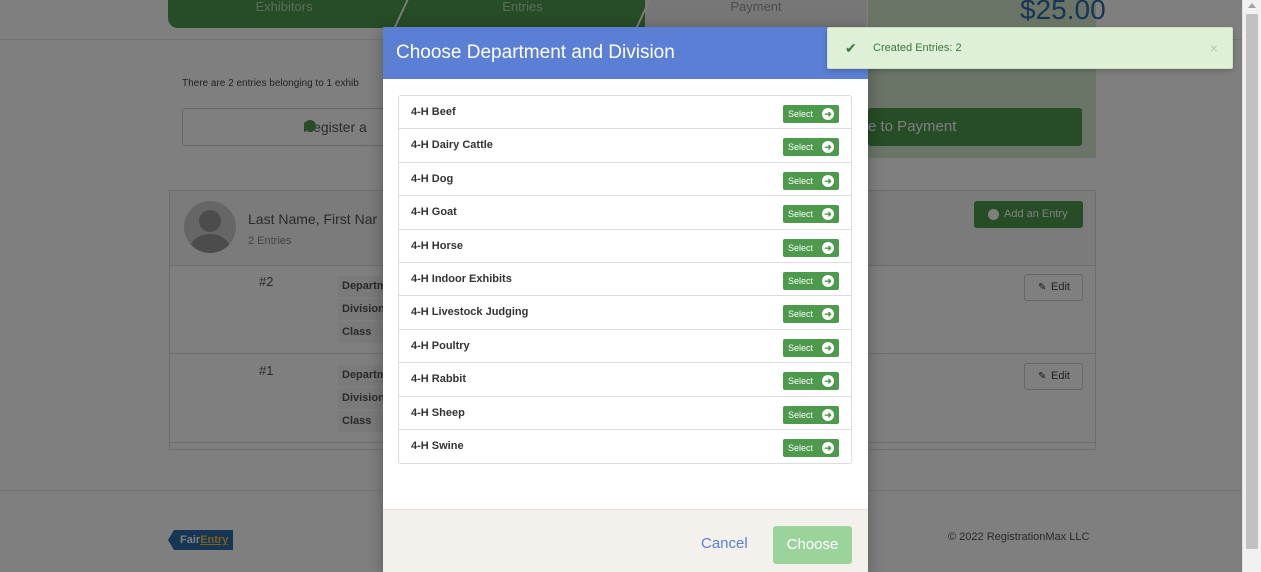 Image resolution: width=1261 pixels, height=572 pixels. Describe the element at coordinates (724, 543) in the screenshot. I see `cancel-button: Cancel` at that location.